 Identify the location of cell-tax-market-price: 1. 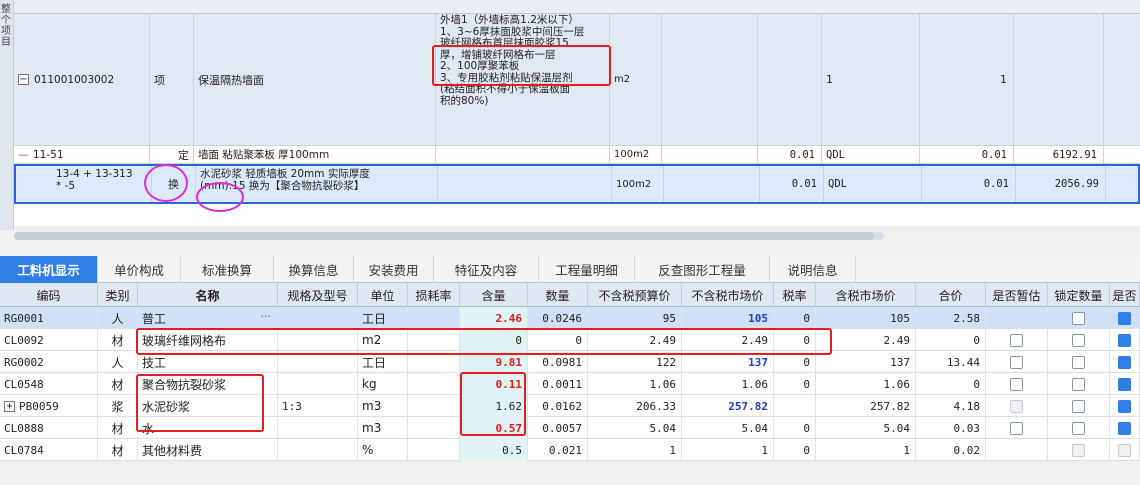
(866, 450).